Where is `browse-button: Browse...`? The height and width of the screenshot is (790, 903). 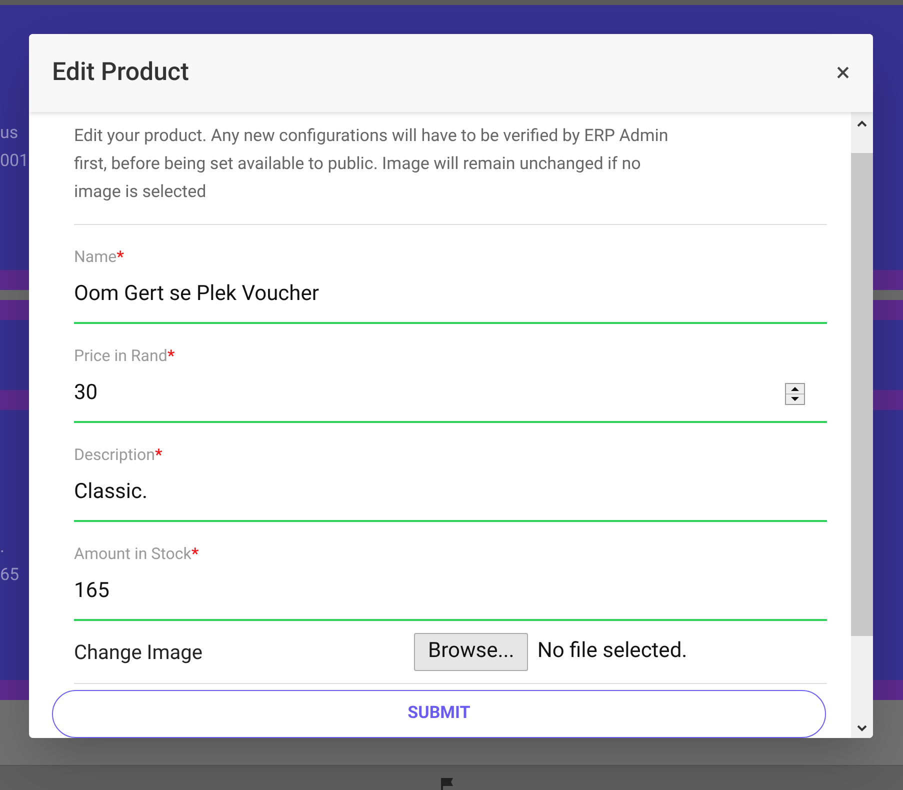
browse-button: Browse... is located at coordinates (471, 652).